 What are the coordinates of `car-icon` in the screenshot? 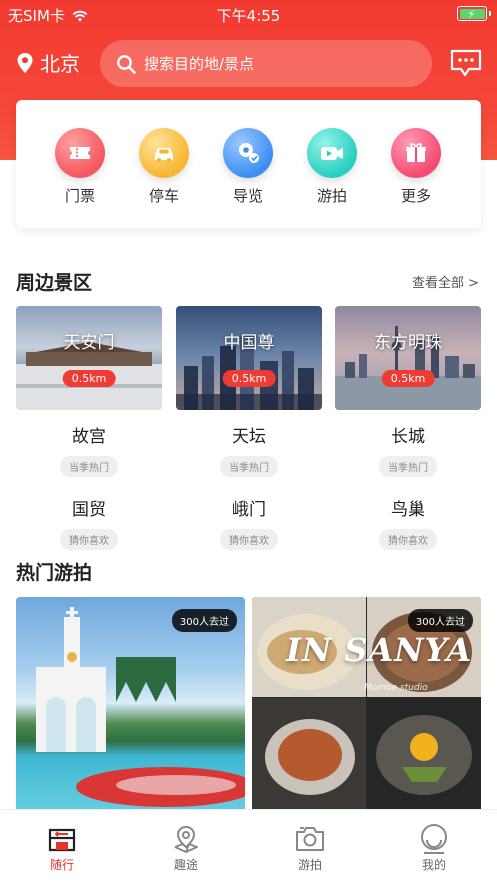 It's located at (164, 153).